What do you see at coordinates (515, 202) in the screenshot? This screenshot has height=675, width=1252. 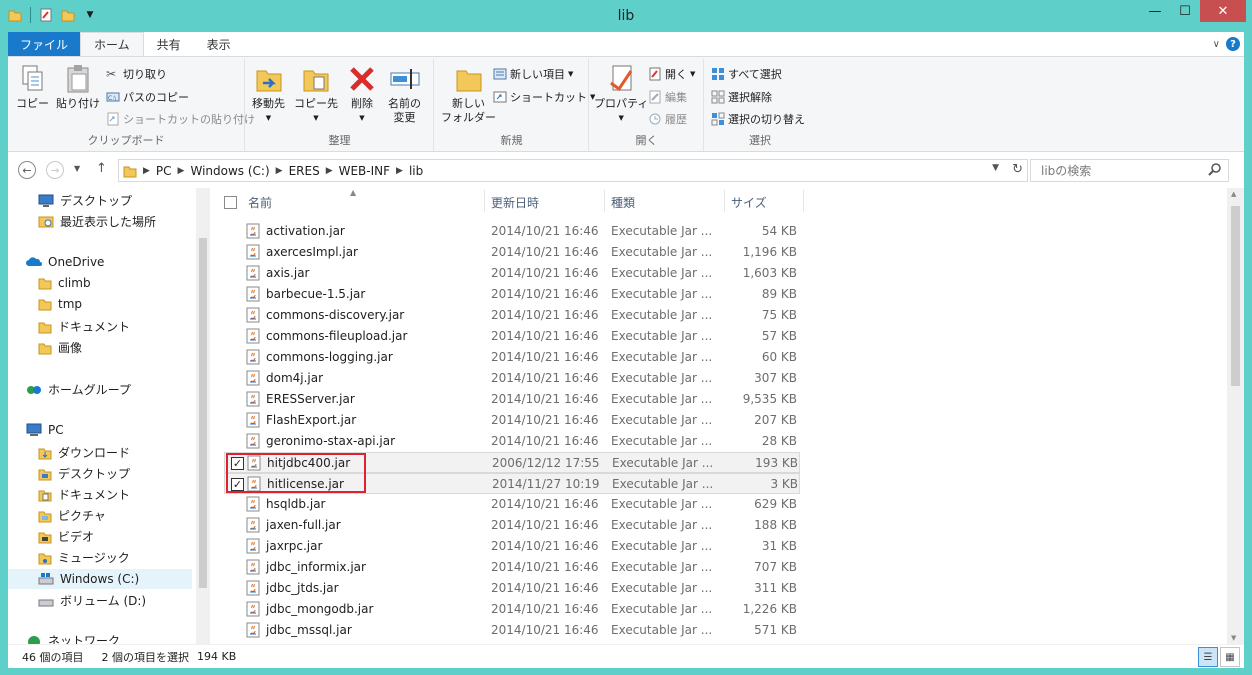 I see `column-header-modified: 更新日時` at bounding box center [515, 202].